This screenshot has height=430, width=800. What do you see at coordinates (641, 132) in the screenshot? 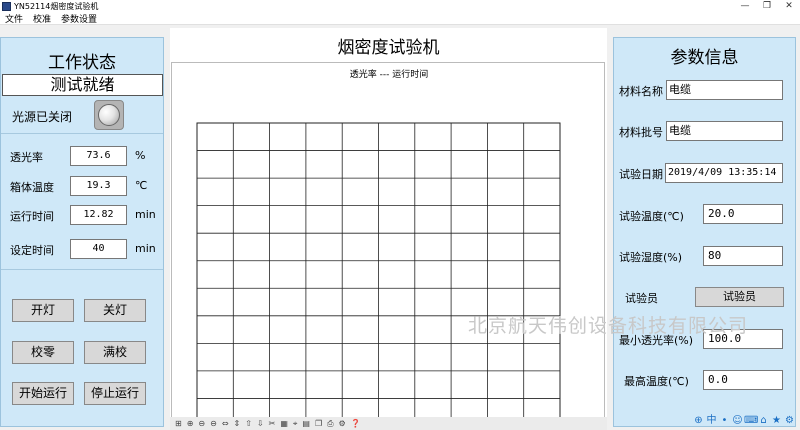
I see `batch-label: 材料批号` at bounding box center [641, 132].